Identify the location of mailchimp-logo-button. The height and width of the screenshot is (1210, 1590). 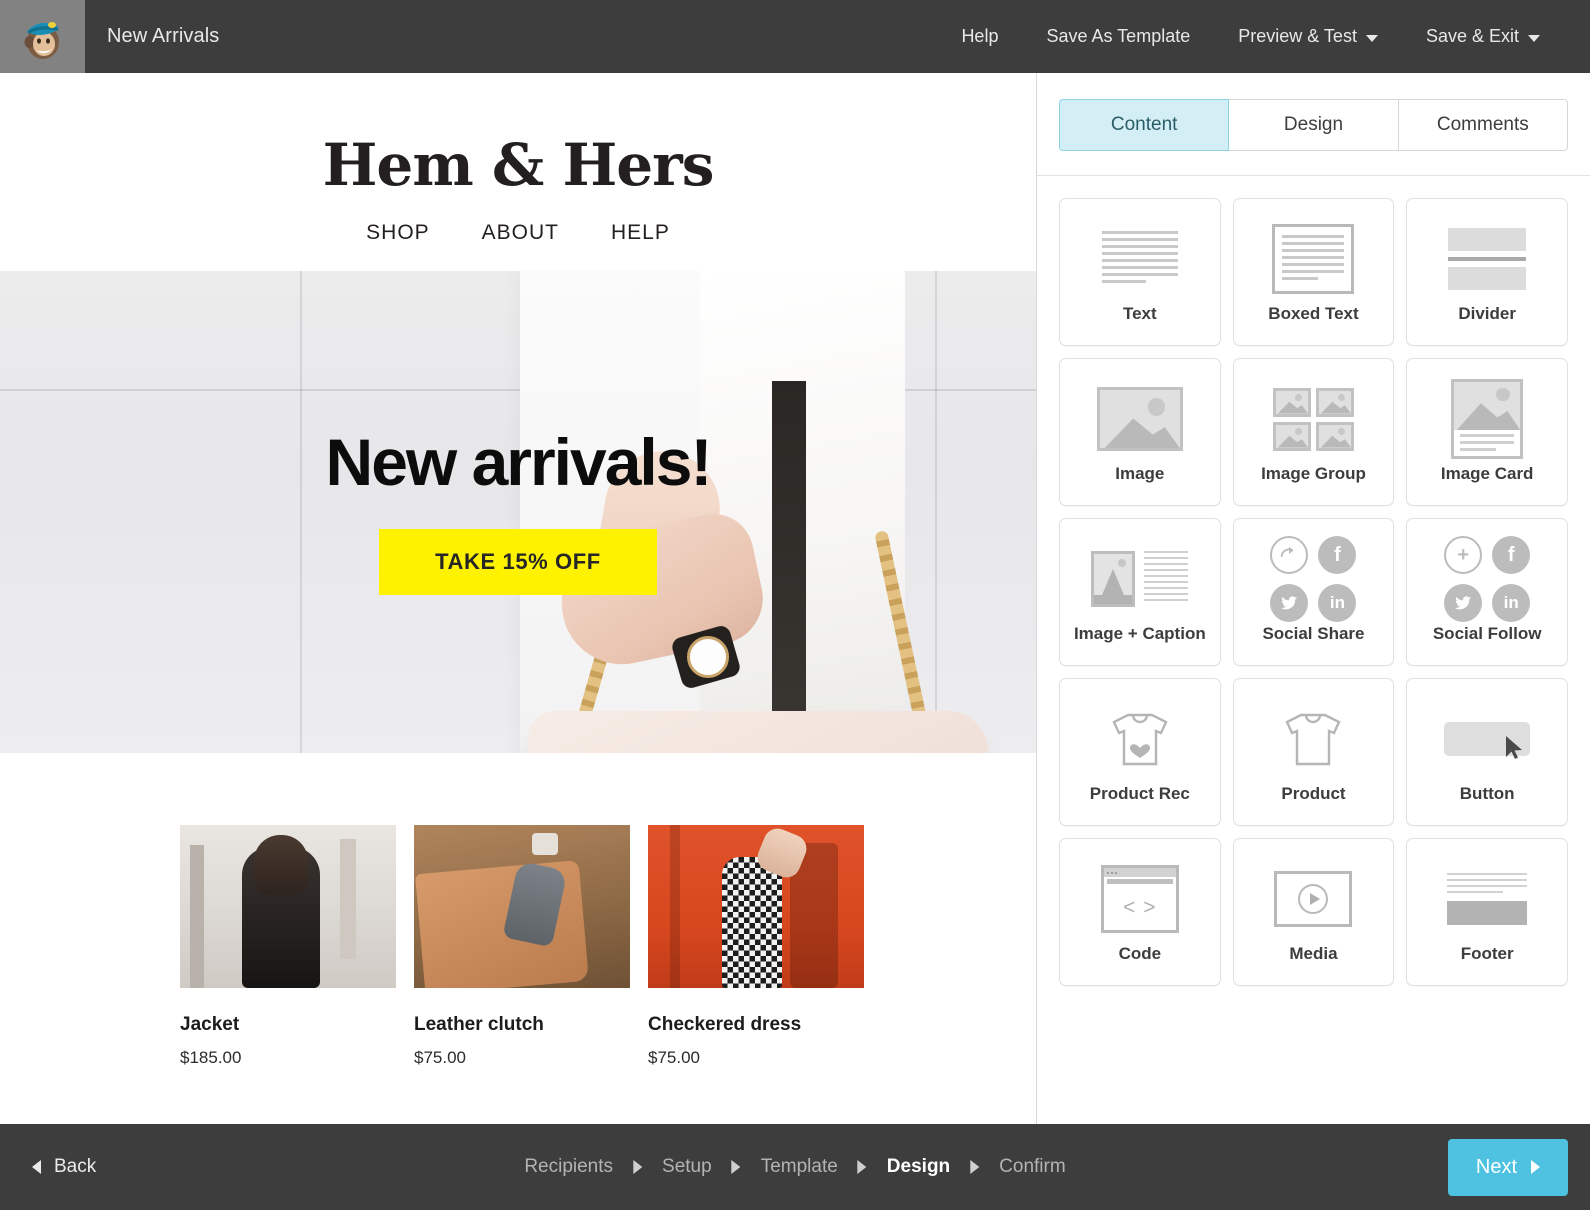
(42, 36).